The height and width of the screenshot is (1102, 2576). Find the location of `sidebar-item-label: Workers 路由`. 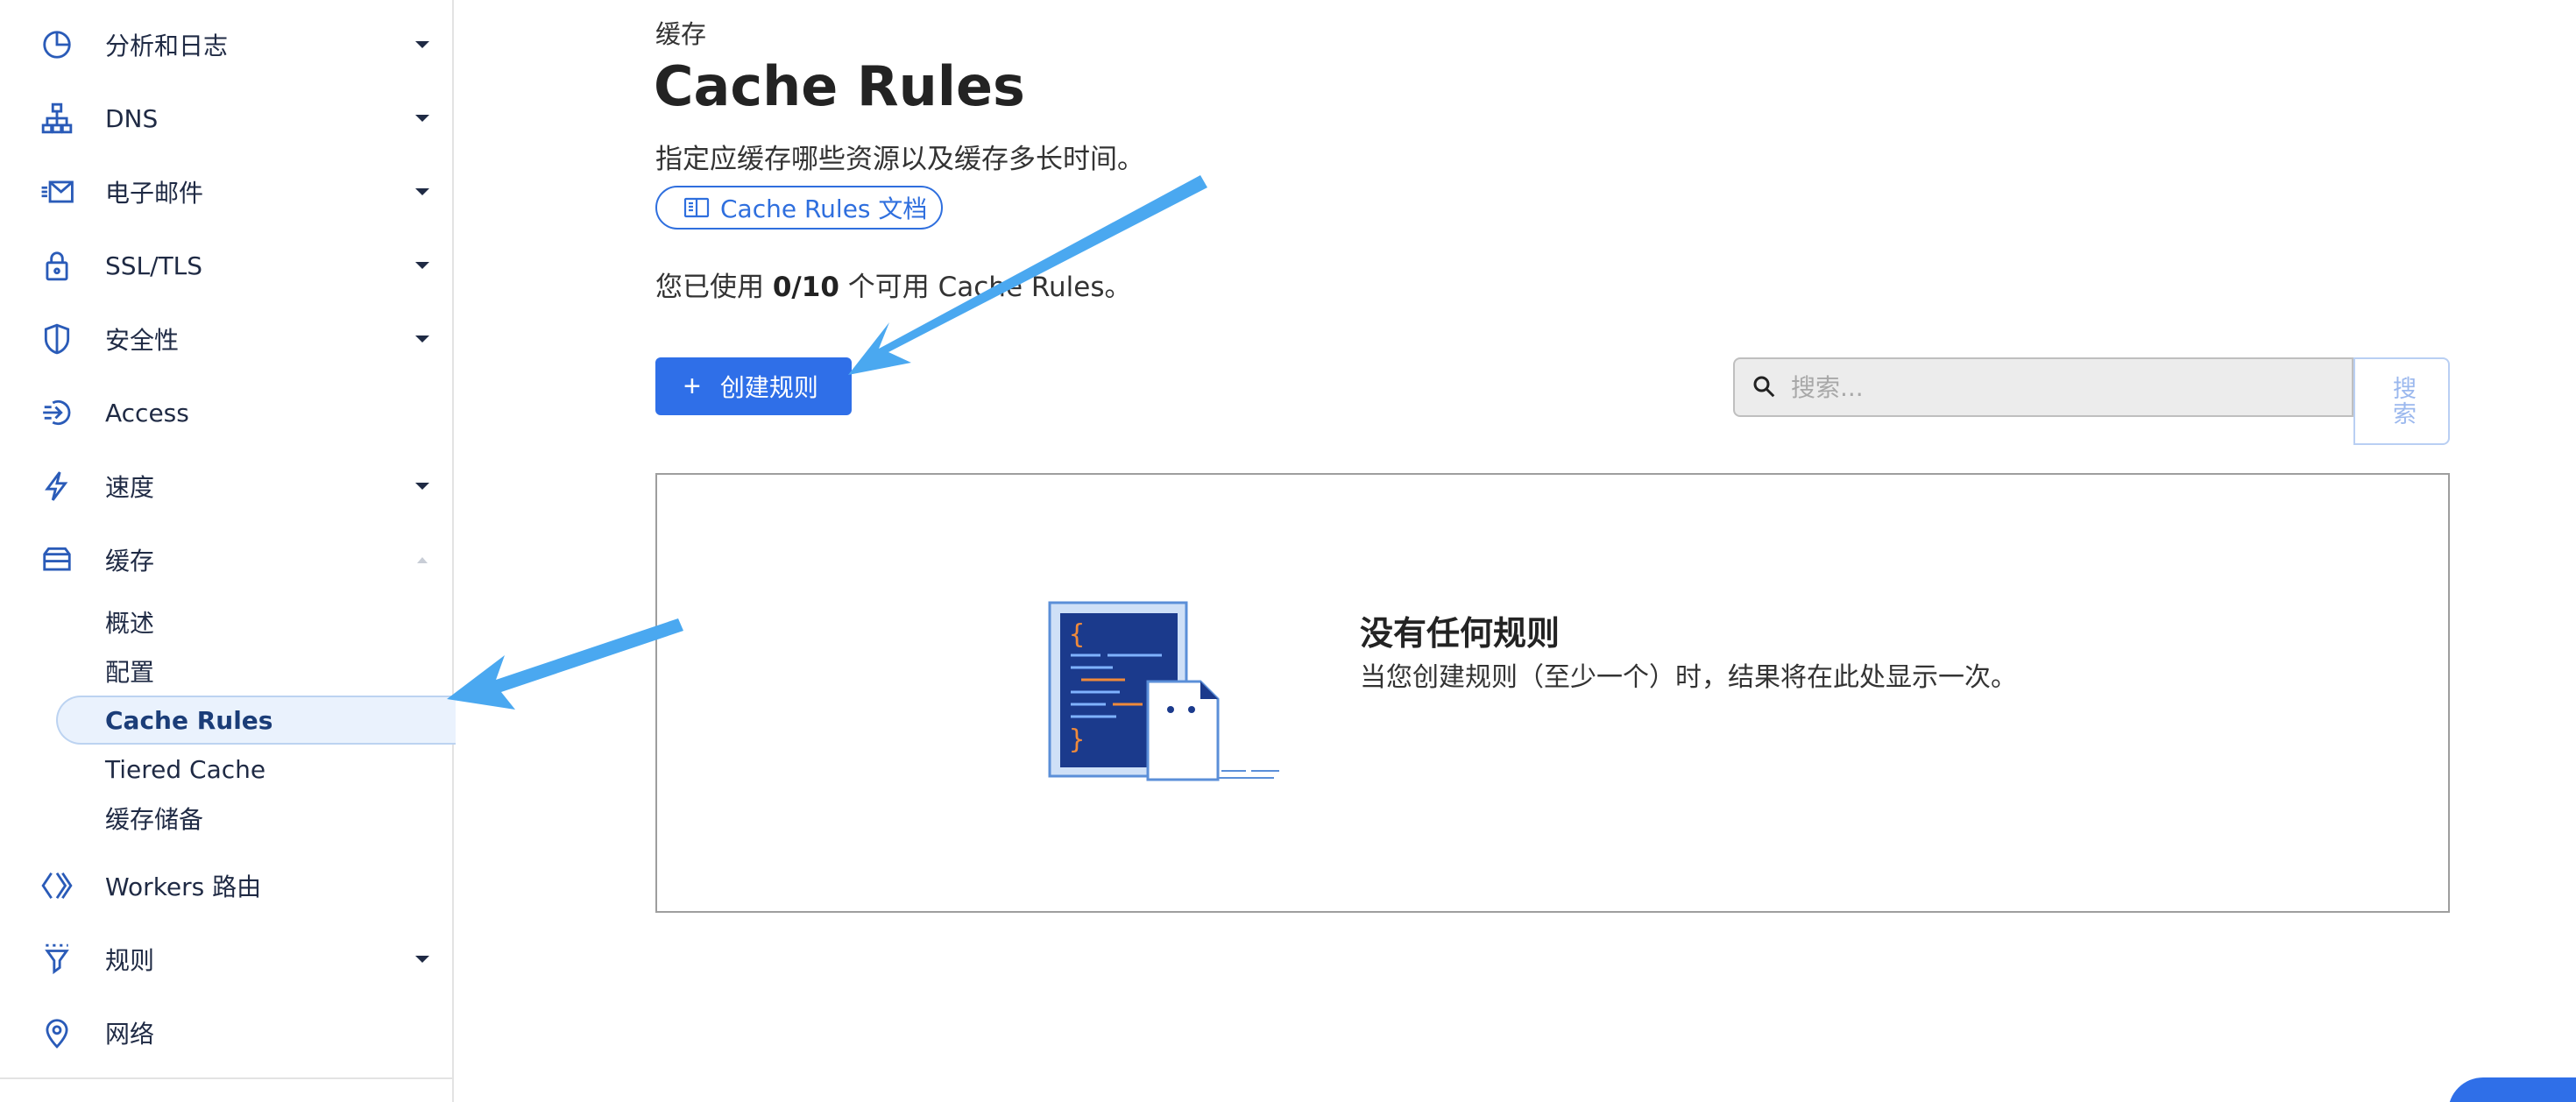

sidebar-item-label: Workers 路由 is located at coordinates (183, 886).